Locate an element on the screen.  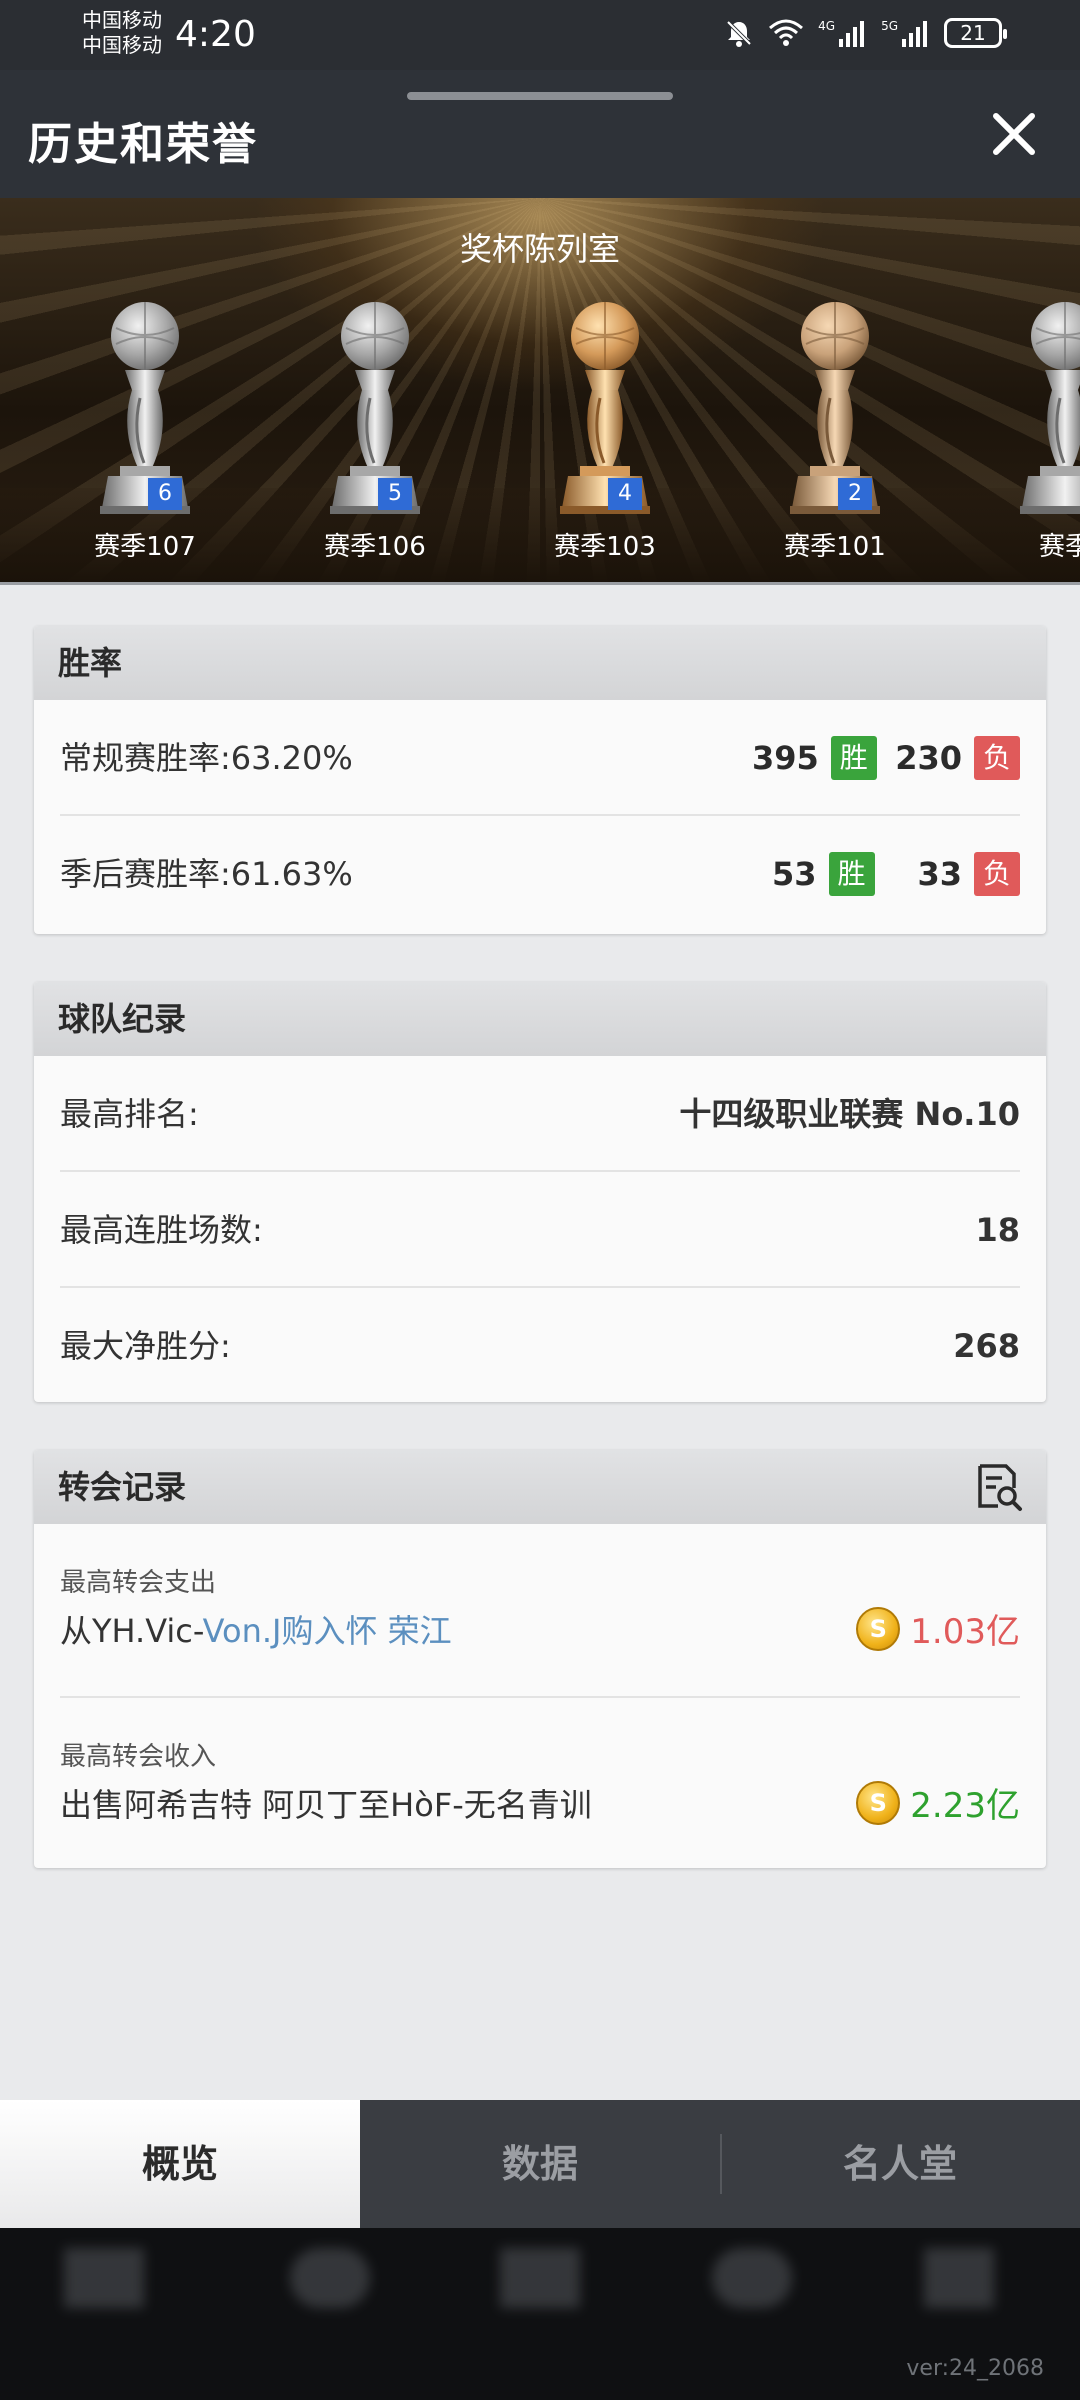
clock: 4:20 is located at coordinates (215, 34).